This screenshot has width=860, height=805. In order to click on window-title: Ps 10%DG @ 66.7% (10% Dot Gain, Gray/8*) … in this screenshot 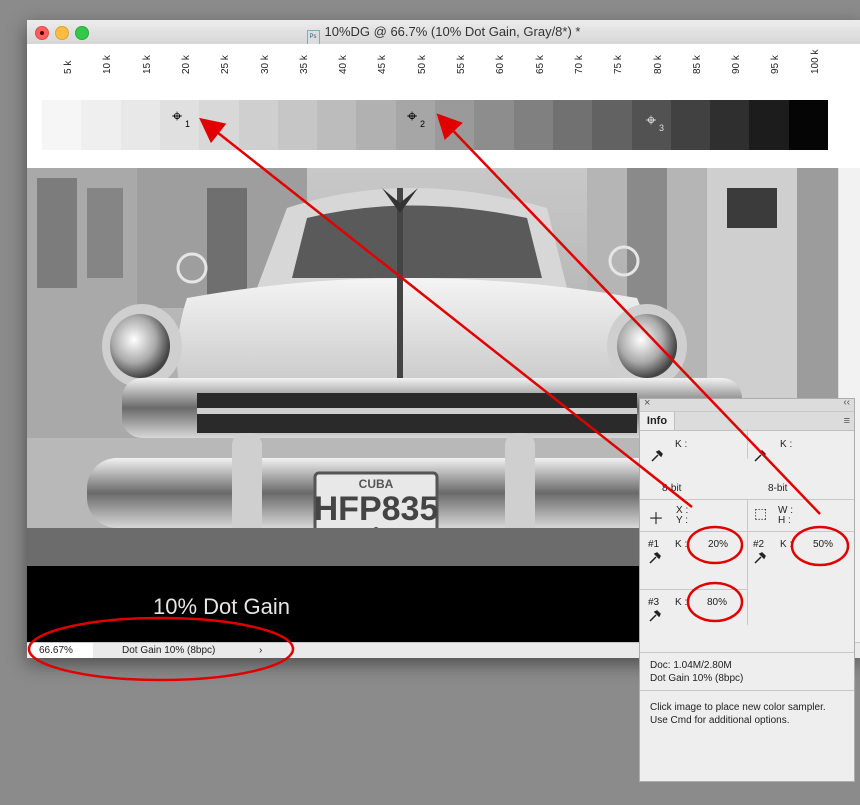, I will do `click(443, 34)`.